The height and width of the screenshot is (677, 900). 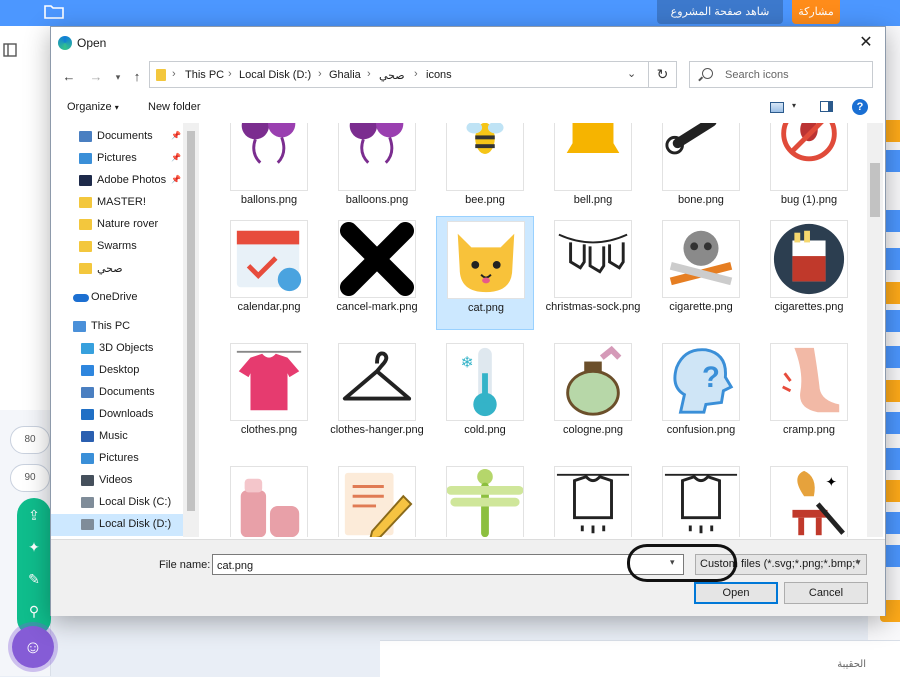 I want to click on file-item: cat.png, so click(x=485, y=273).